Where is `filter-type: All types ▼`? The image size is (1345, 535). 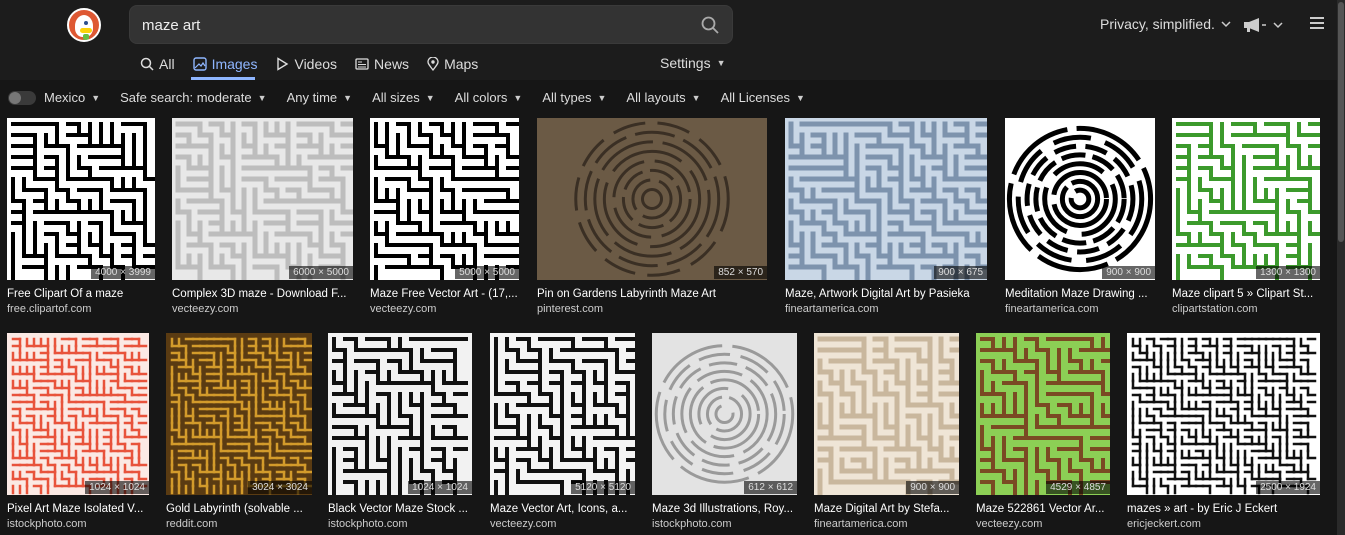 filter-type: All types ▼ is located at coordinates (574, 97).